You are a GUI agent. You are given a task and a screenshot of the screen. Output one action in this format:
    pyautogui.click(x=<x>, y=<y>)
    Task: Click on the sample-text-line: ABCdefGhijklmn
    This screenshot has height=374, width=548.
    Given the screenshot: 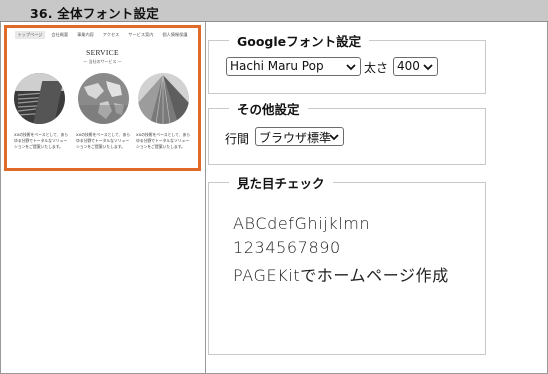 What is the action you would take?
    pyautogui.click(x=302, y=223)
    